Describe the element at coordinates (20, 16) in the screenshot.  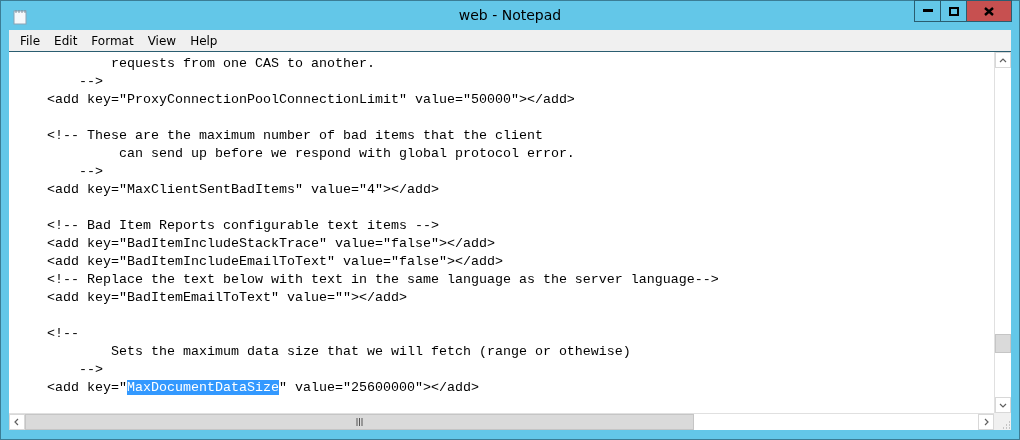
I see `notepad-icon` at that location.